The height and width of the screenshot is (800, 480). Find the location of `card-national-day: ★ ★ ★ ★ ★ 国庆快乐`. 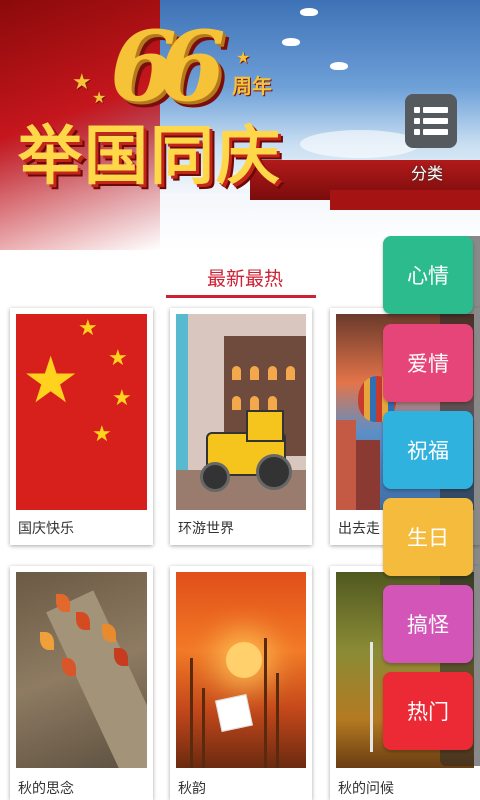

card-national-day: ★ ★ ★ ★ ★ 国庆快乐 is located at coordinates (81, 426).